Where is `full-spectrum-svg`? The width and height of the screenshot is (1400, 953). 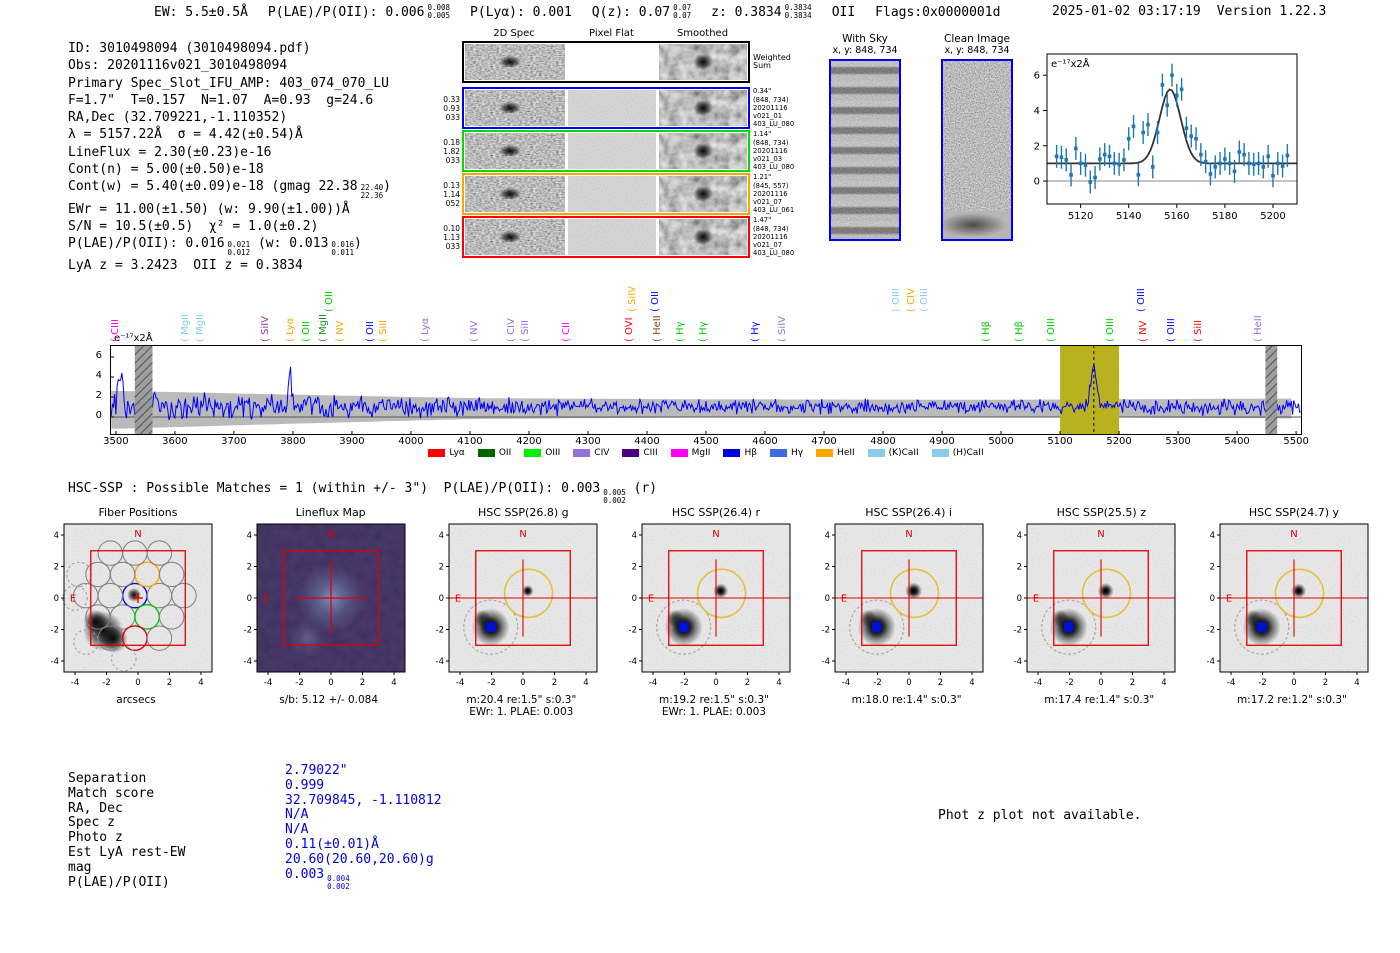
full-spectrum-svg is located at coordinates (706, 390).